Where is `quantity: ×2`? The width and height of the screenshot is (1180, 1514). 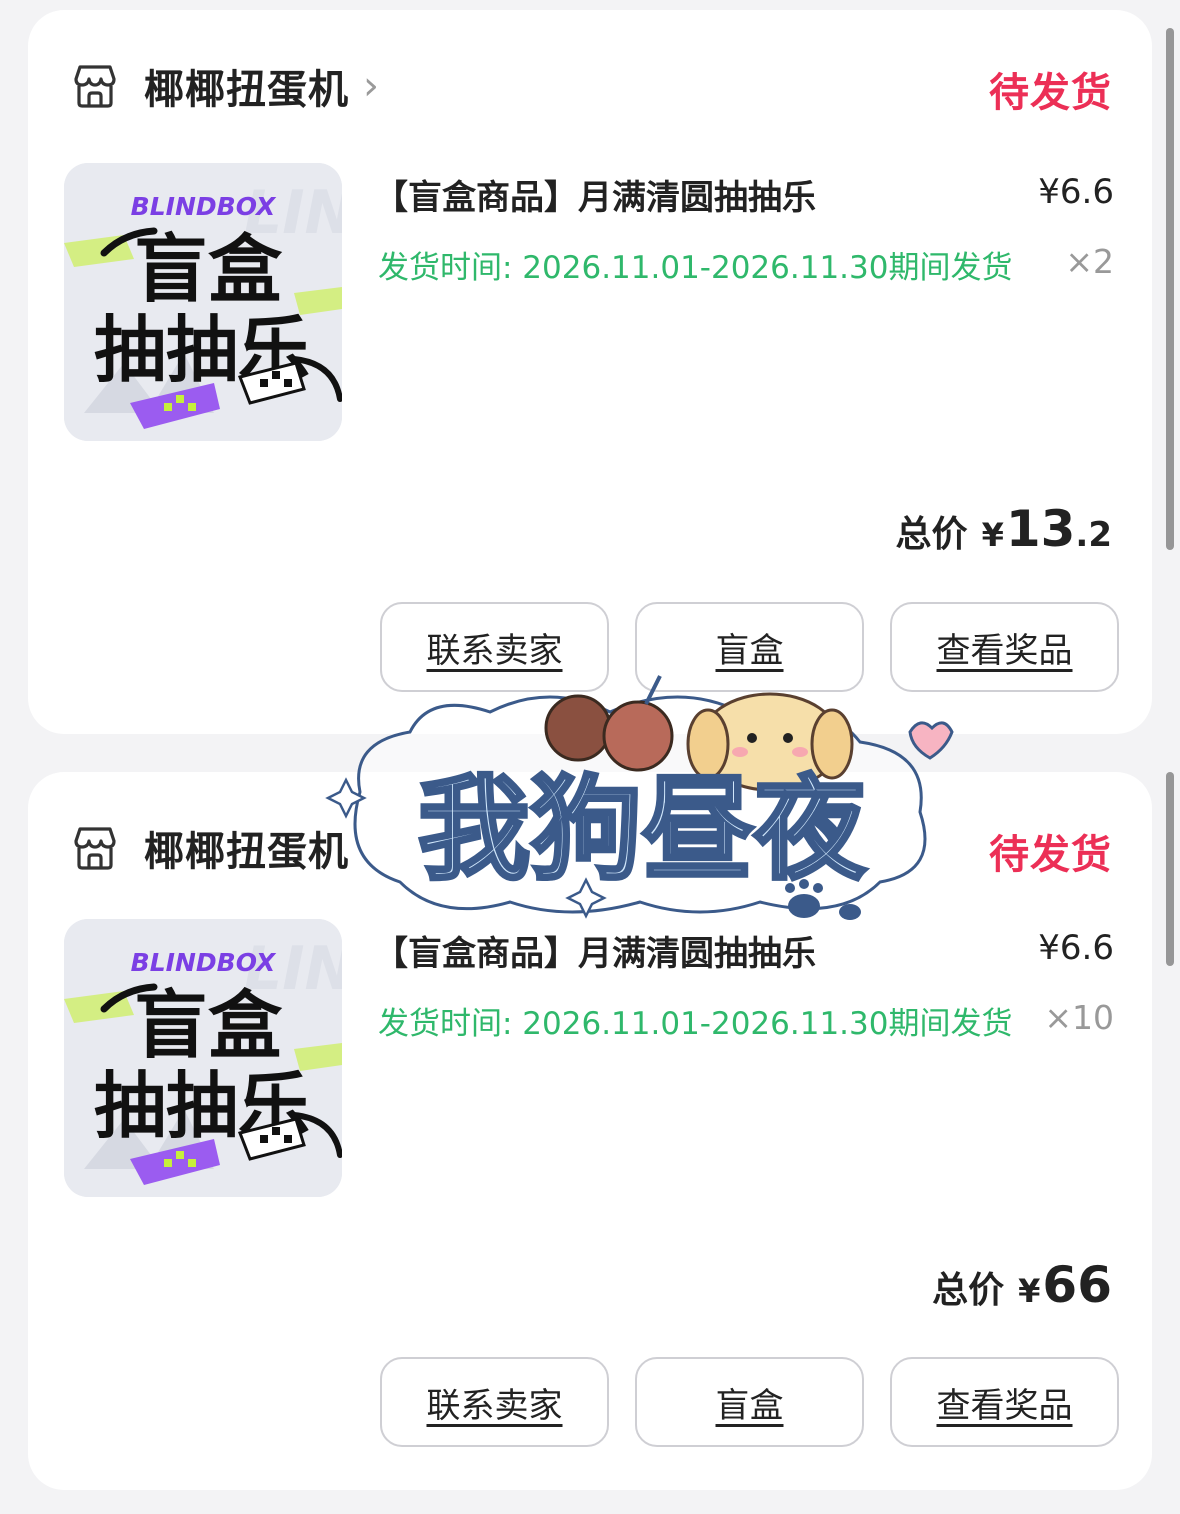 quantity: ×2 is located at coordinates (1089, 261).